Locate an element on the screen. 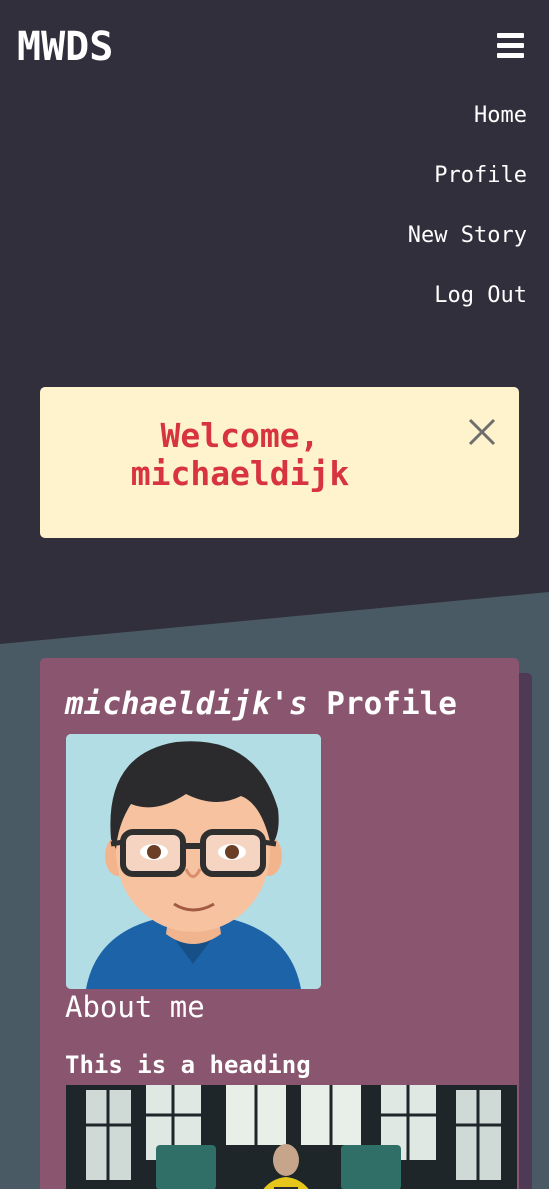  story-image is located at coordinates (291, 1137).